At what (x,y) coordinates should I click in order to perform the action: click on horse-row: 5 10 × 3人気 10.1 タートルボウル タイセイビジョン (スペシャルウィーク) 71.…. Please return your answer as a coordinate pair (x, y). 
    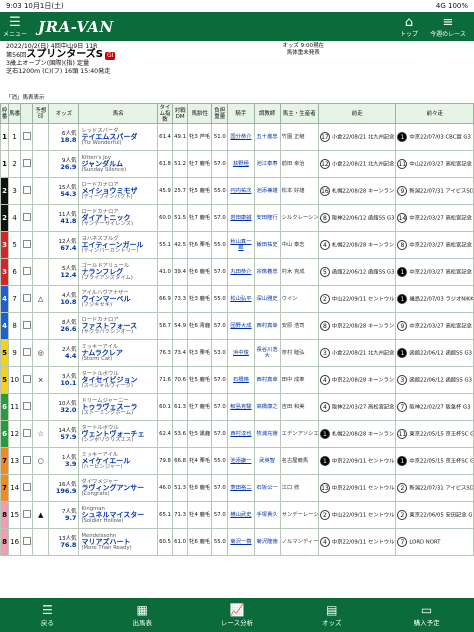
    Looking at the image, I should click on (237, 380).